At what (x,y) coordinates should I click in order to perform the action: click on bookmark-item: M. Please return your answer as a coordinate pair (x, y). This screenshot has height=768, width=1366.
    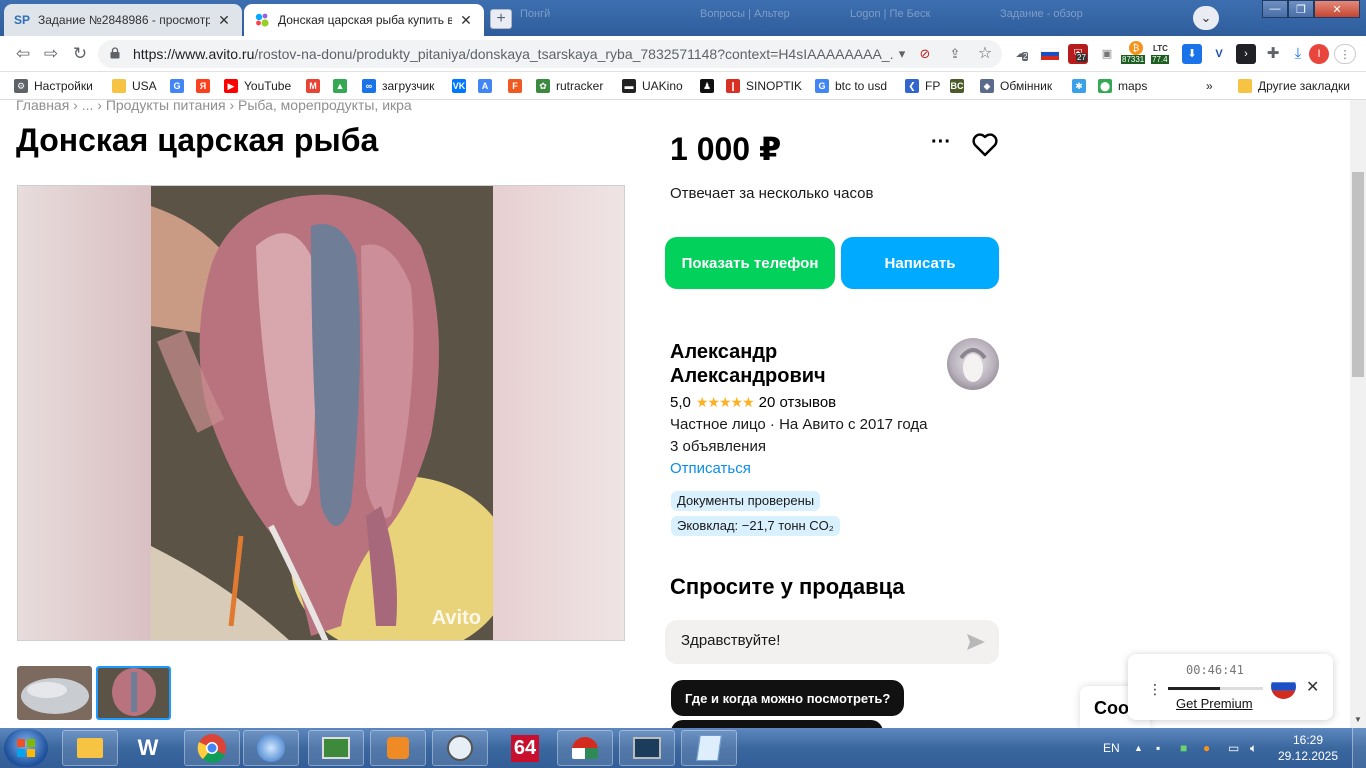
    Looking at the image, I should click on (316, 86).